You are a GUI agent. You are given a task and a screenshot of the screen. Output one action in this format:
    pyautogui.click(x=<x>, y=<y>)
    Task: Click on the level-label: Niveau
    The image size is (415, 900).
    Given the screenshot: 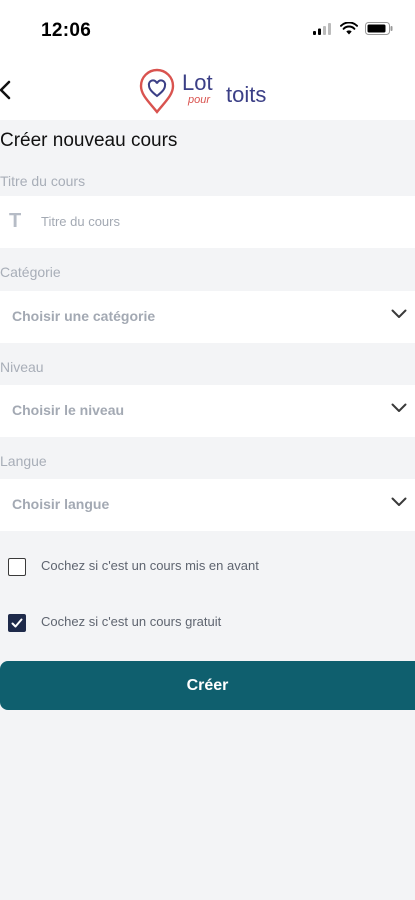 What is the action you would take?
    pyautogui.click(x=22, y=367)
    